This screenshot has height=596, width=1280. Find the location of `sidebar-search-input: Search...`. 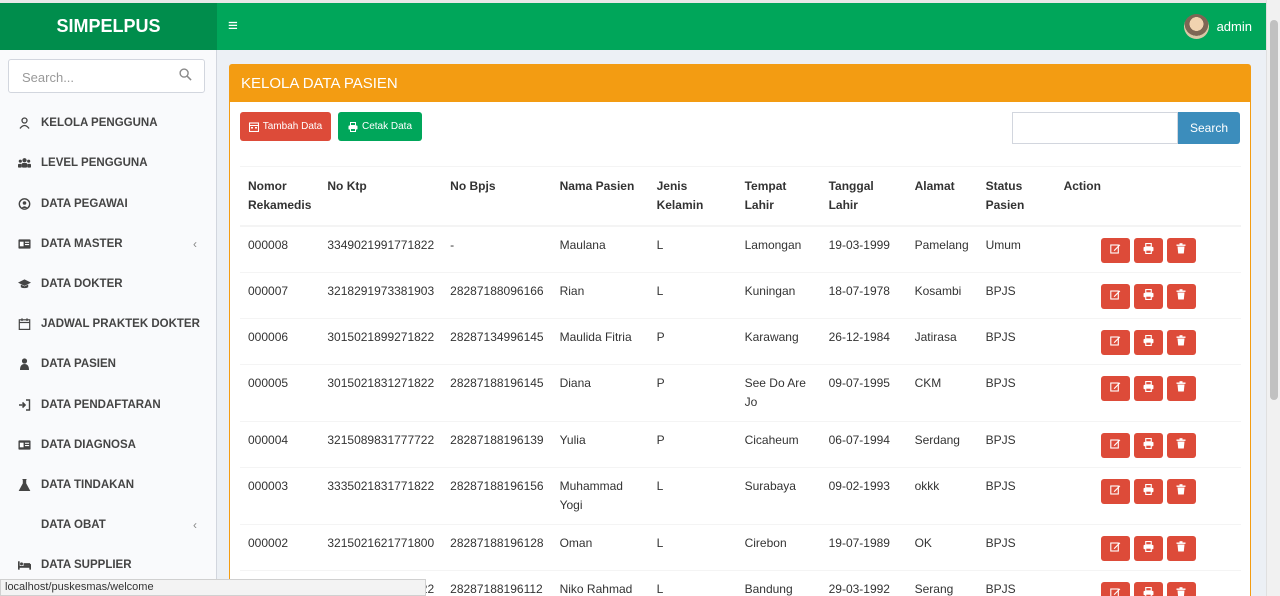

sidebar-search-input: Search... is located at coordinates (106, 76).